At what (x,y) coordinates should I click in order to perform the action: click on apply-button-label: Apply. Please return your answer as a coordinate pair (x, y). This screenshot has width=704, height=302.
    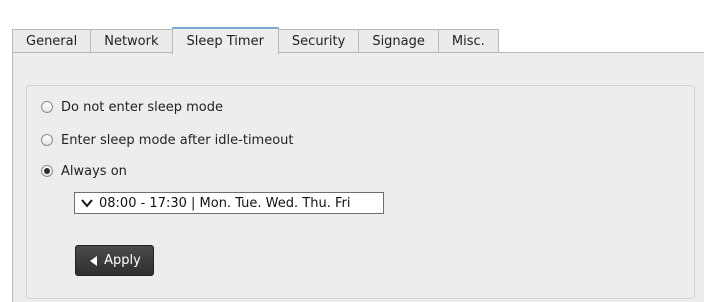
    Looking at the image, I should click on (122, 260).